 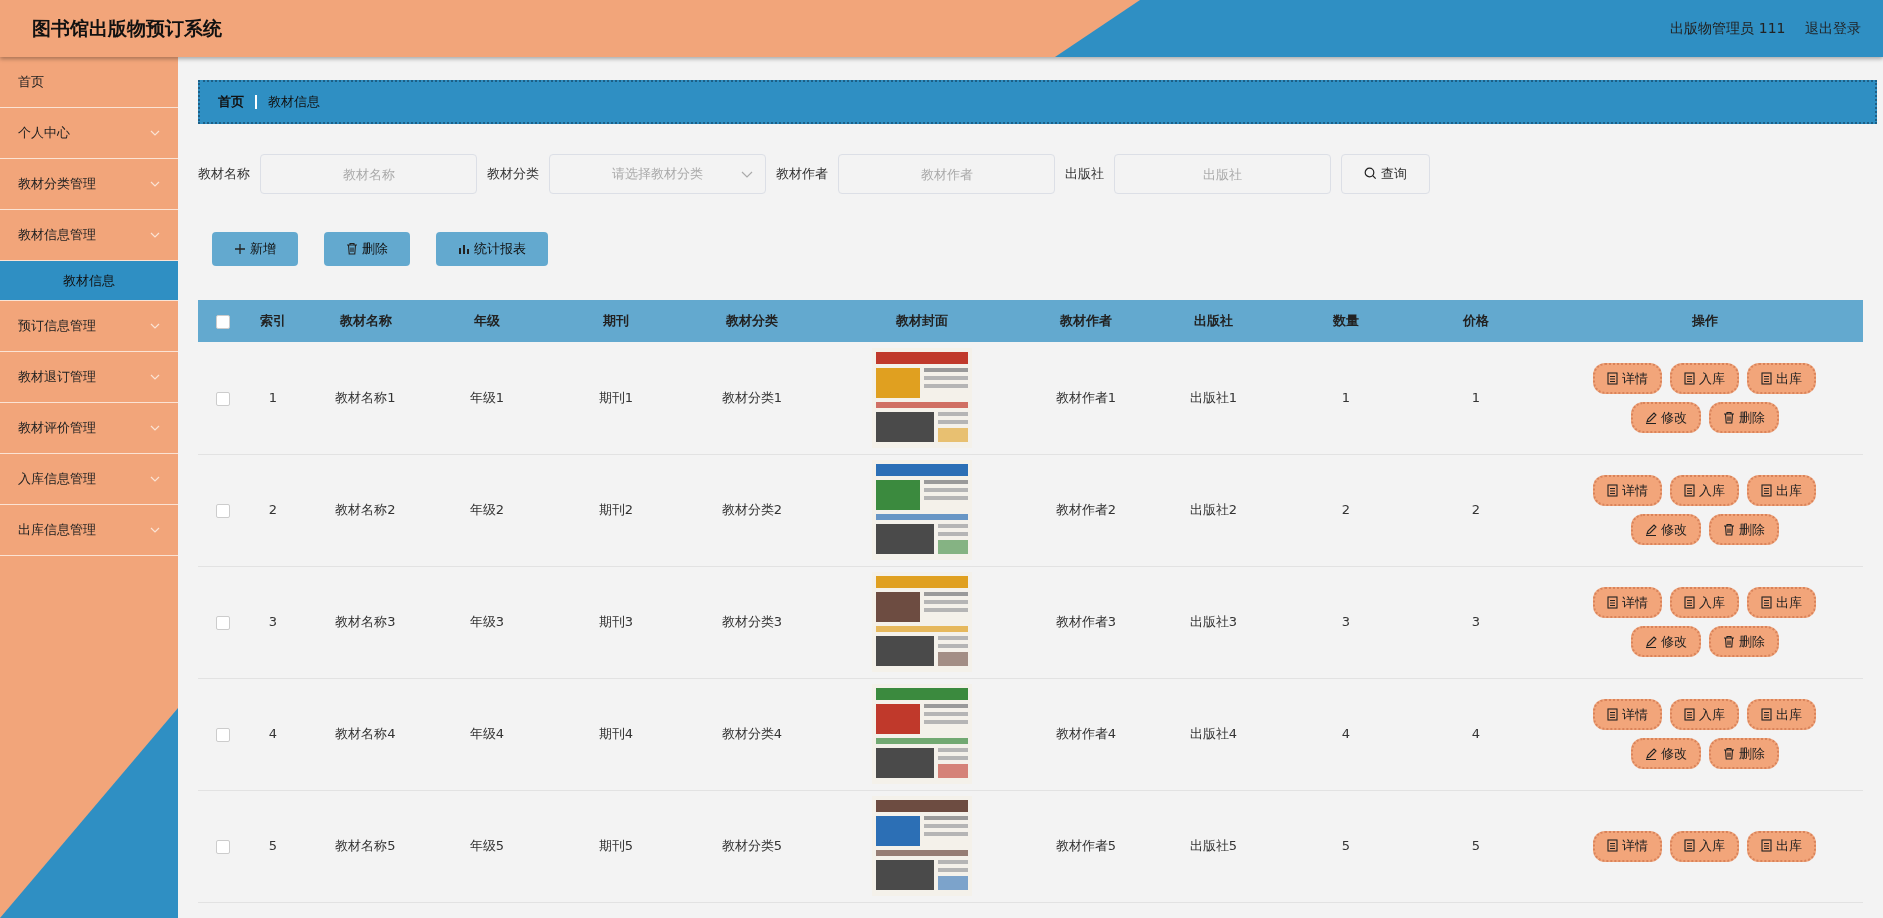 What do you see at coordinates (492, 249) in the screenshot?
I see `toolbar-button: 统计报表` at bounding box center [492, 249].